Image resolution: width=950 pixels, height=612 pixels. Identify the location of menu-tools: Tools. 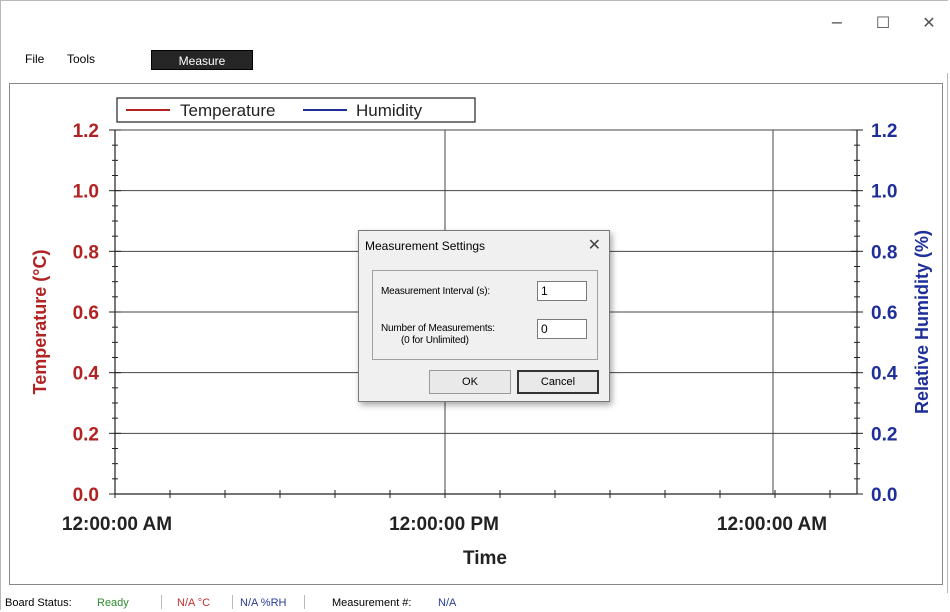
(81, 59).